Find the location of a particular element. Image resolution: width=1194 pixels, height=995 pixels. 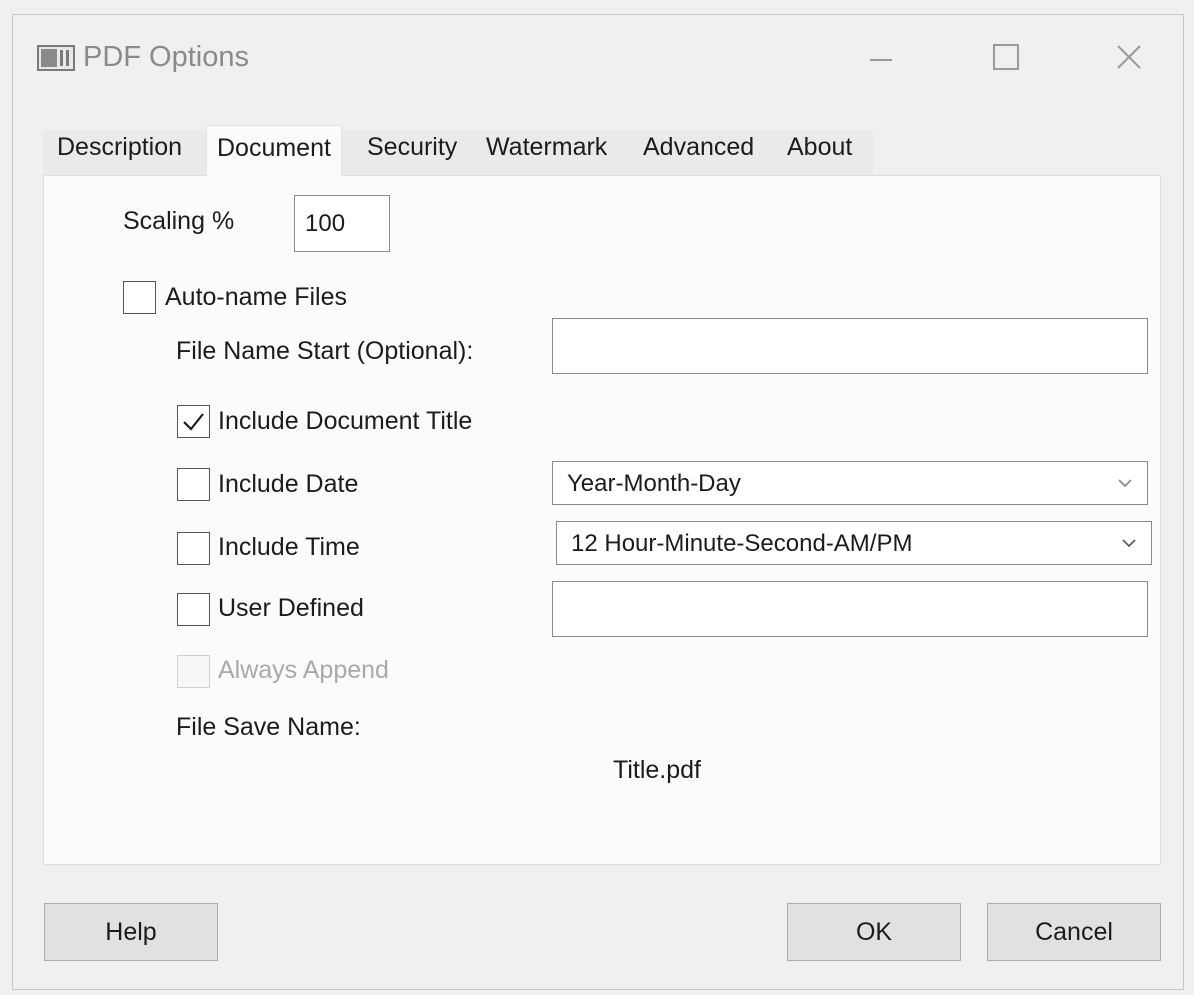

checkmark-icon is located at coordinates (193, 422).